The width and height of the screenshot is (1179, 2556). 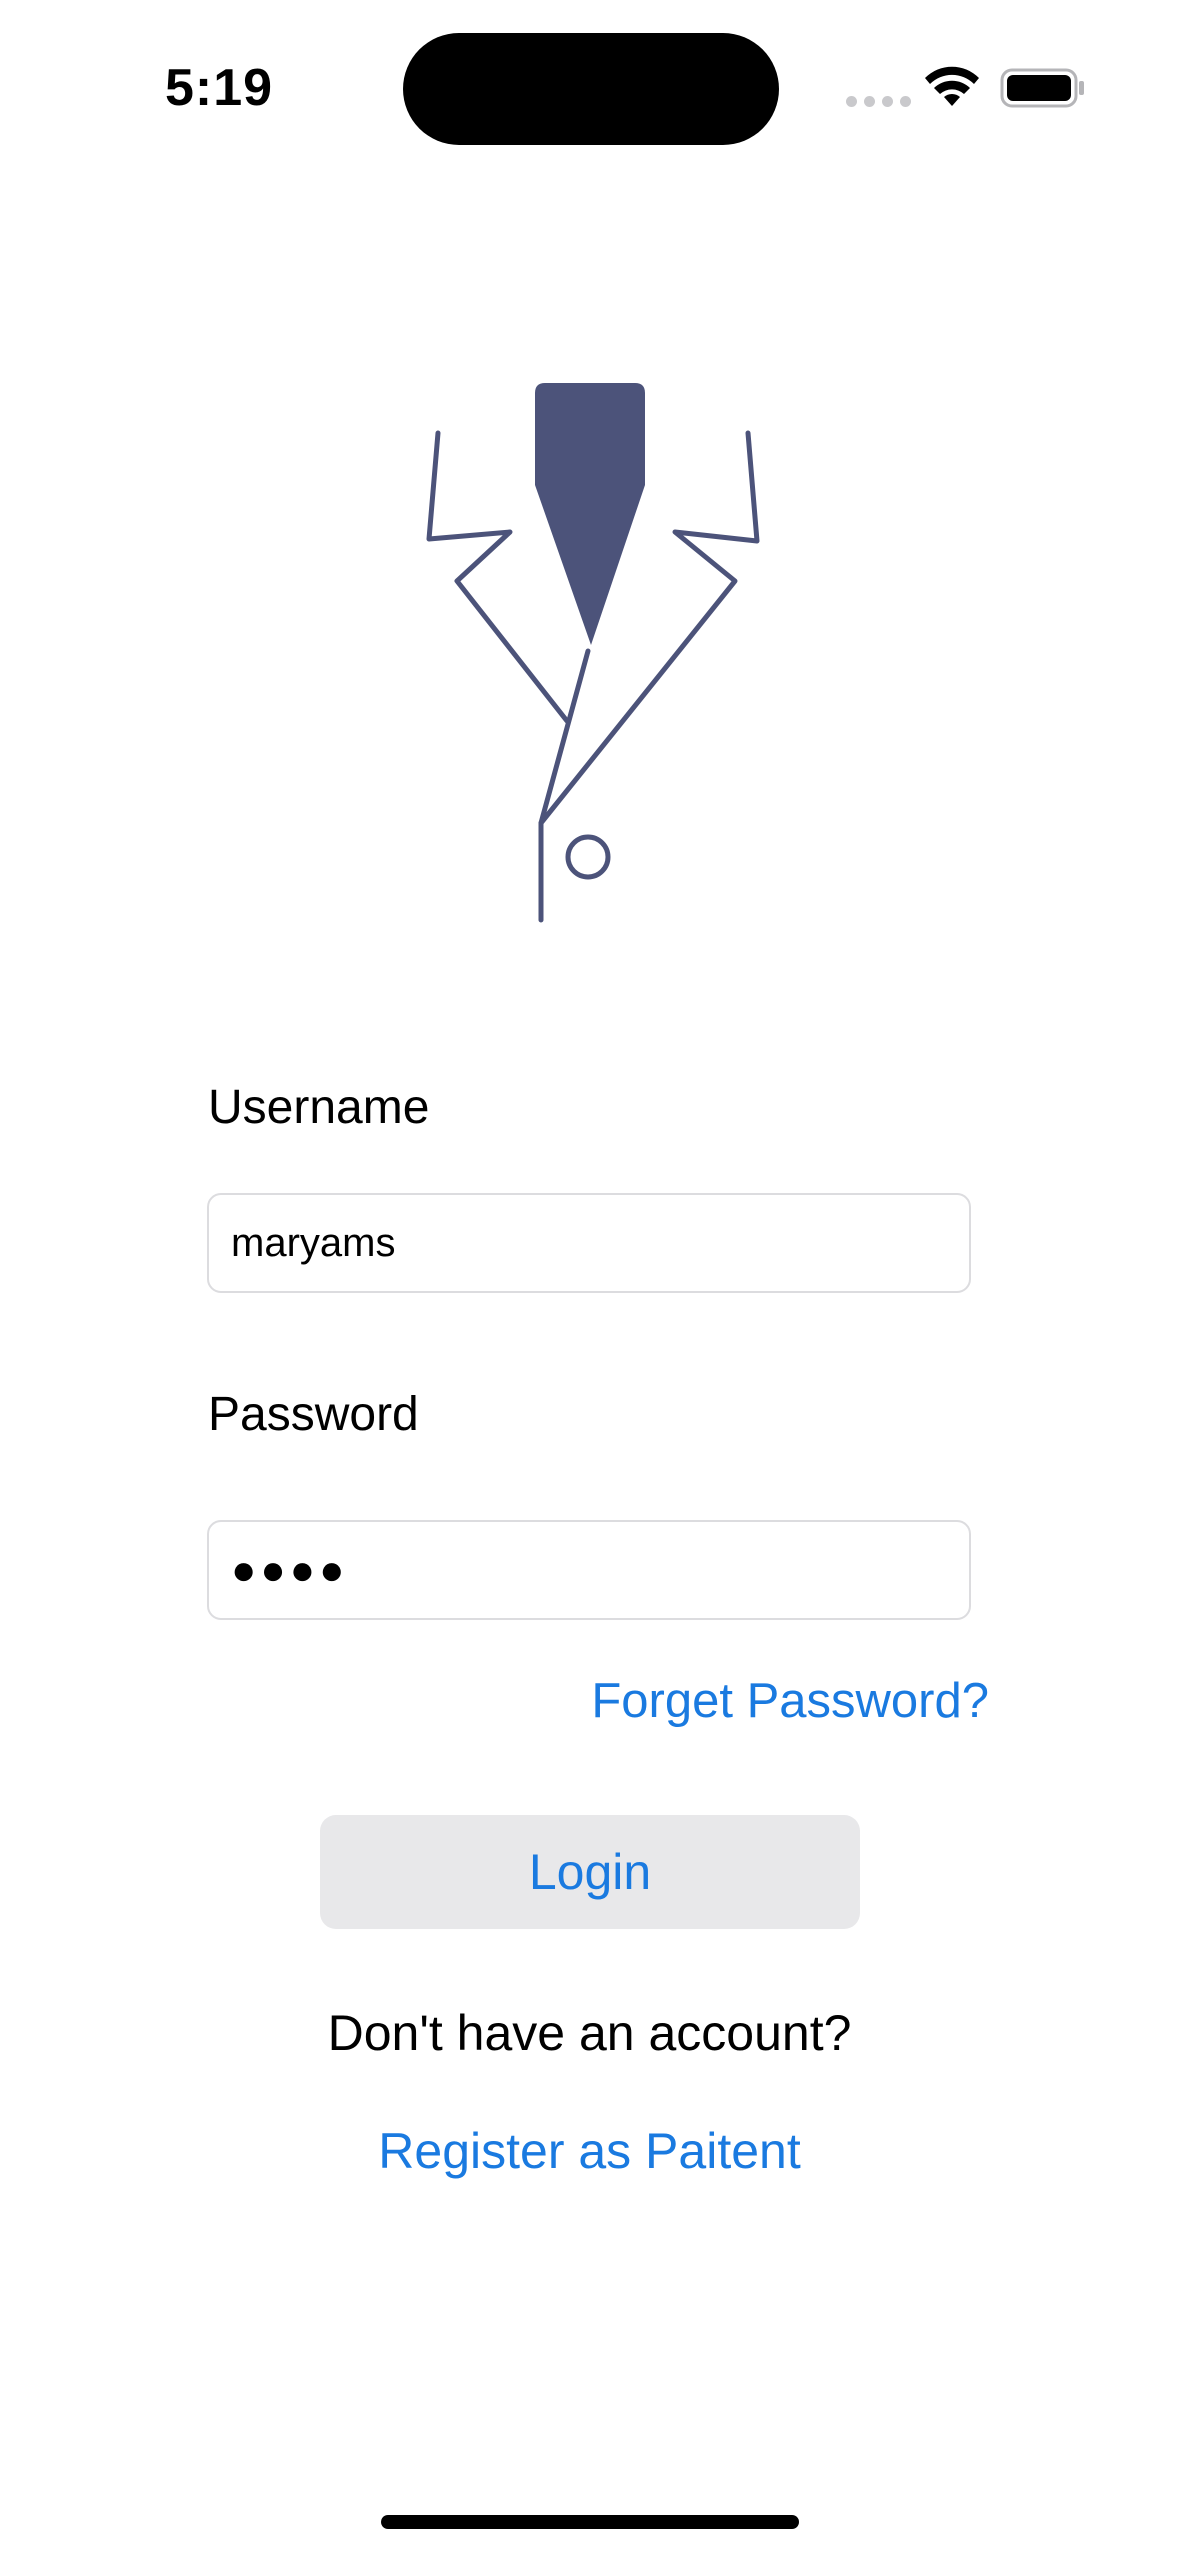 I want to click on no-account-text: Don't have an account?, so click(x=589, y=2033).